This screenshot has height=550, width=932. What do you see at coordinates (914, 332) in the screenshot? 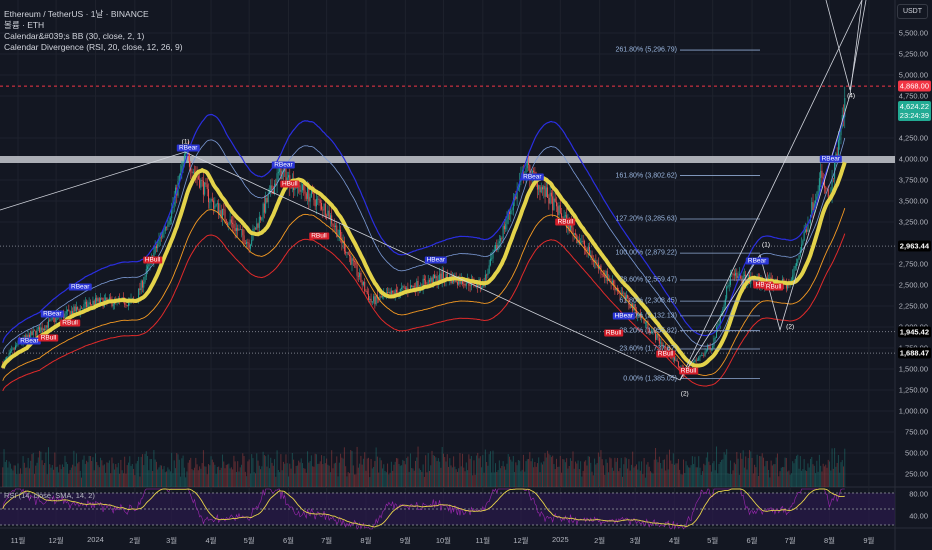
I see `price-line-tag: 1,945.42` at bounding box center [914, 332].